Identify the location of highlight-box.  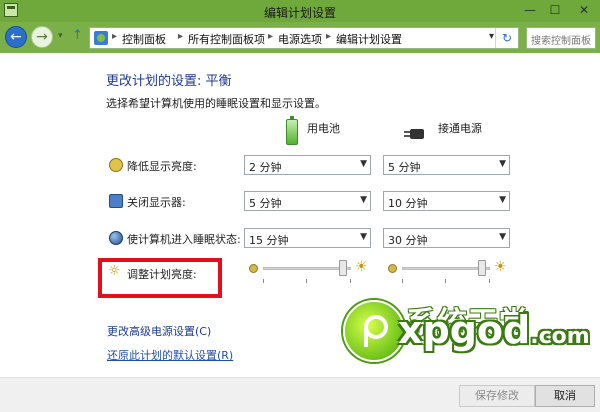
(160, 278).